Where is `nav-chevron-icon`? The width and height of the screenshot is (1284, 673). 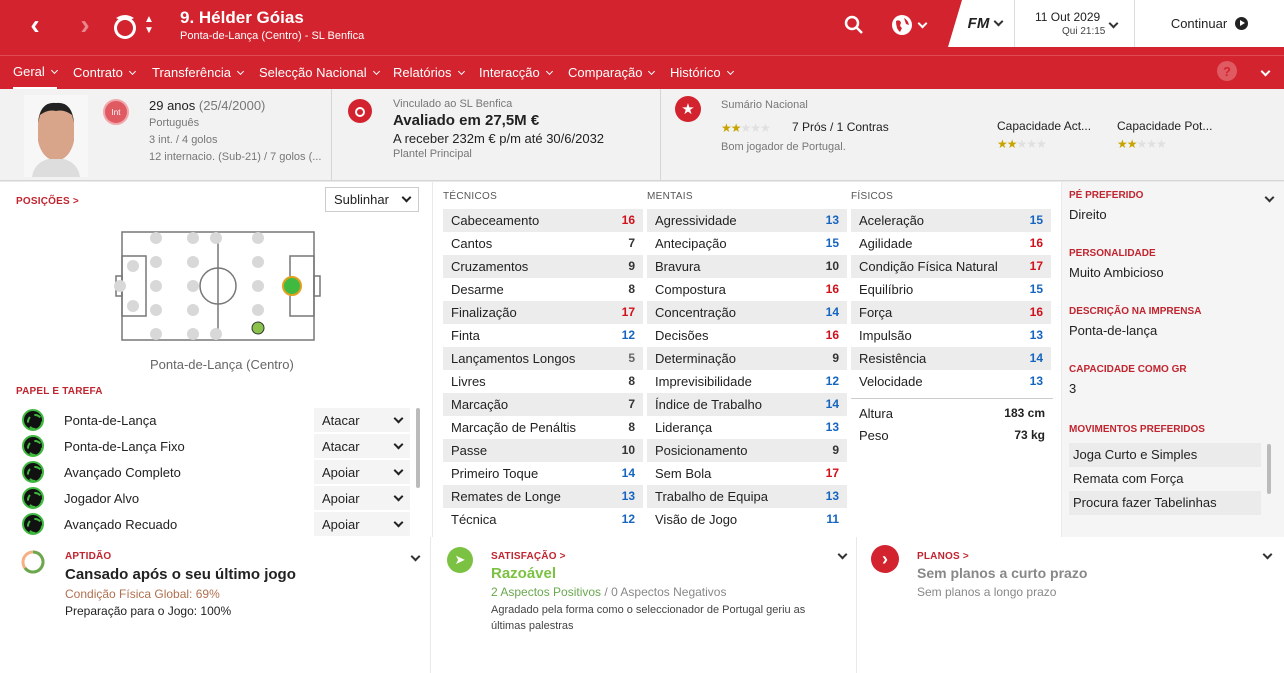
nav-chevron-icon is located at coordinates (1265, 71).